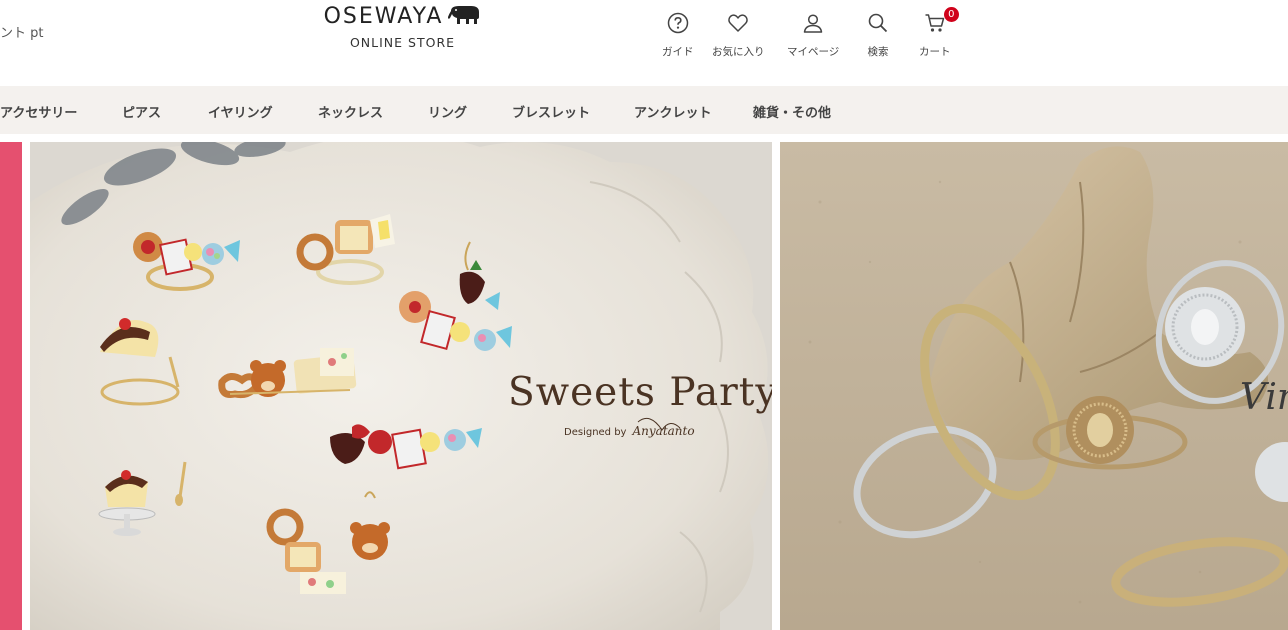  What do you see at coordinates (141, 111) in the screenshot?
I see `nav-item-pierce: ピアス` at bounding box center [141, 111].